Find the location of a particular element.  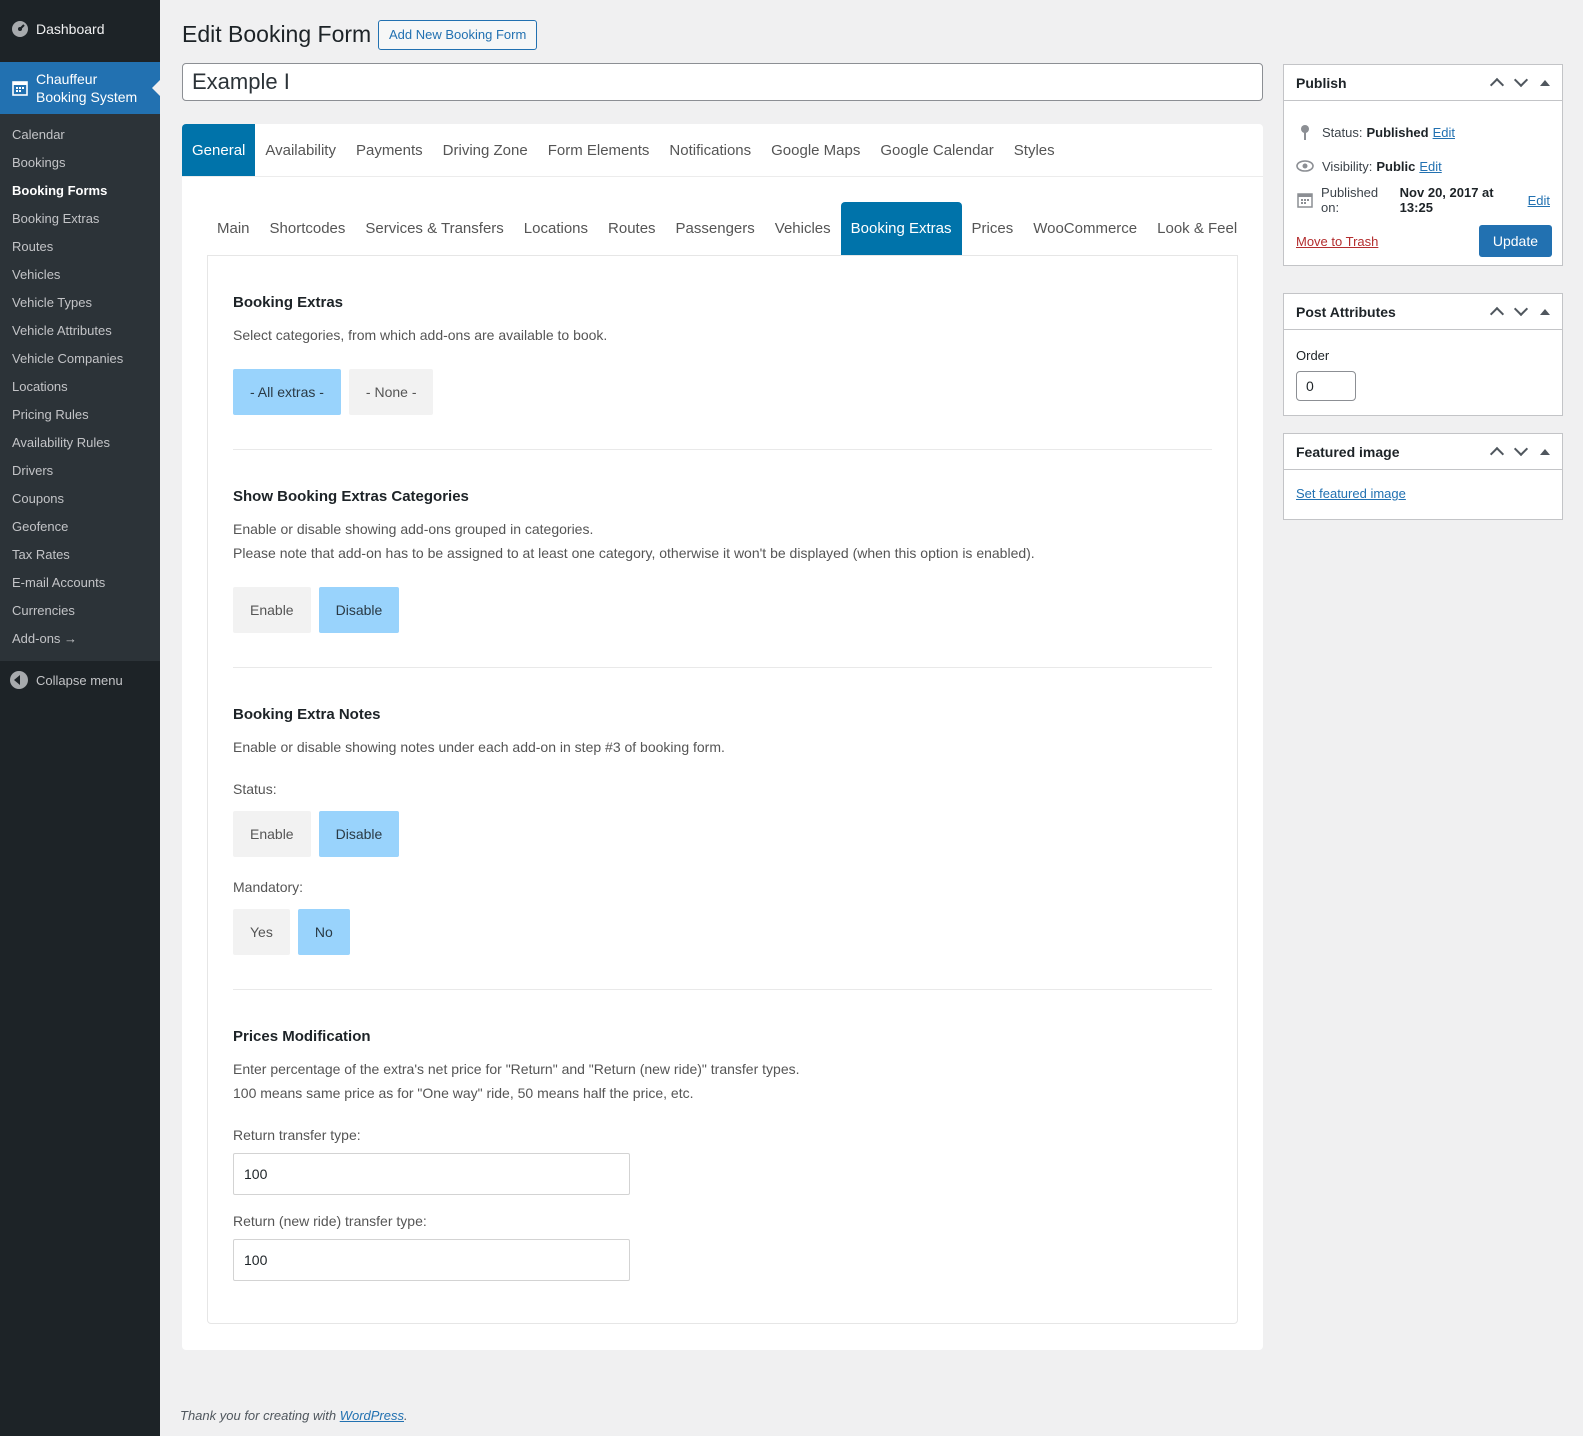

tab-payments: Payments is located at coordinates (389, 150).